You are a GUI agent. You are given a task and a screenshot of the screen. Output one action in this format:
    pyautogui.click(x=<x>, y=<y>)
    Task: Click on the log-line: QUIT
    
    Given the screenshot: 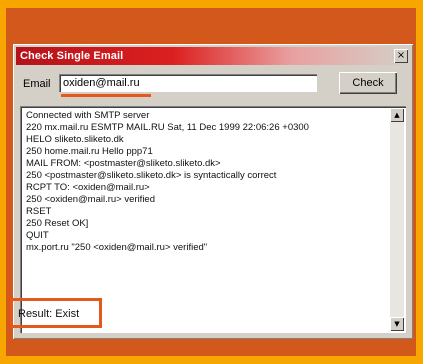 What is the action you would take?
    pyautogui.click(x=37, y=235)
    